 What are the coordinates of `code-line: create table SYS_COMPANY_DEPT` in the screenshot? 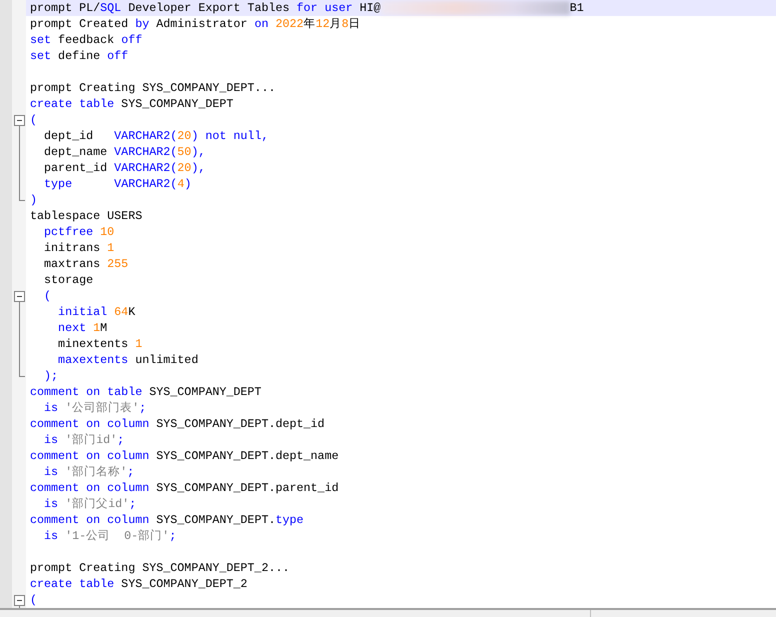 It's located at (132, 104).